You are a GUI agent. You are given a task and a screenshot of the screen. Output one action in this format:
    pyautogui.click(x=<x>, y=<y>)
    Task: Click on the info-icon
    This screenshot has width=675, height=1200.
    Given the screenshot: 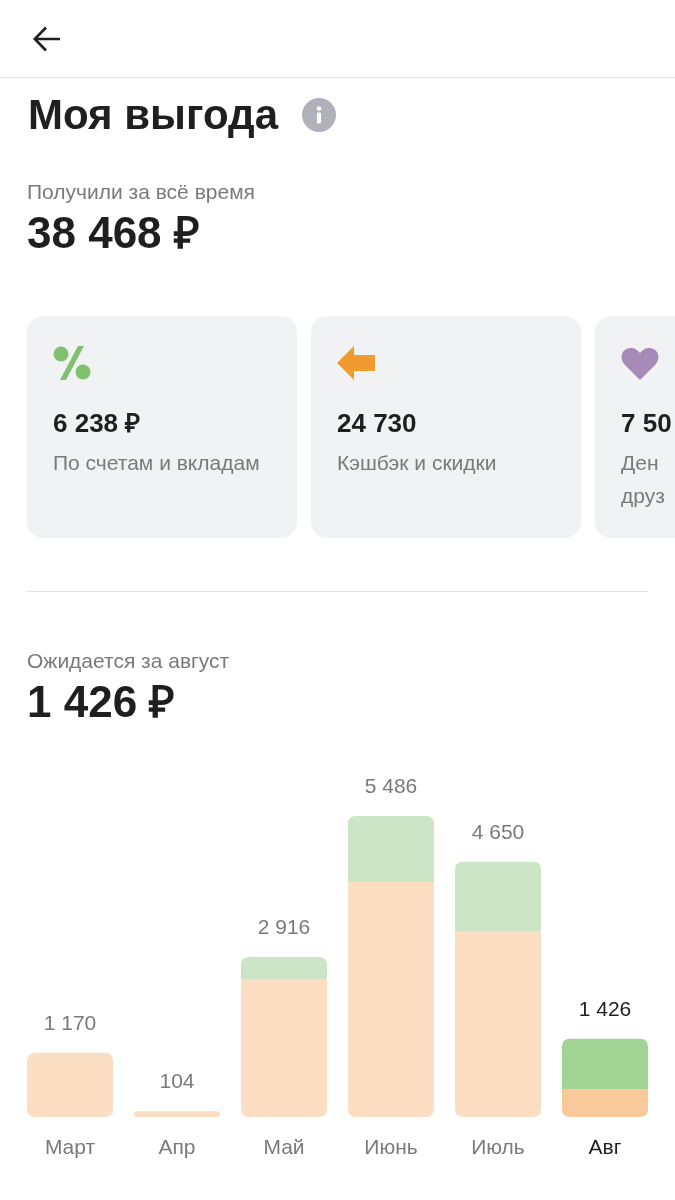 What is the action you would take?
    pyautogui.click(x=319, y=115)
    